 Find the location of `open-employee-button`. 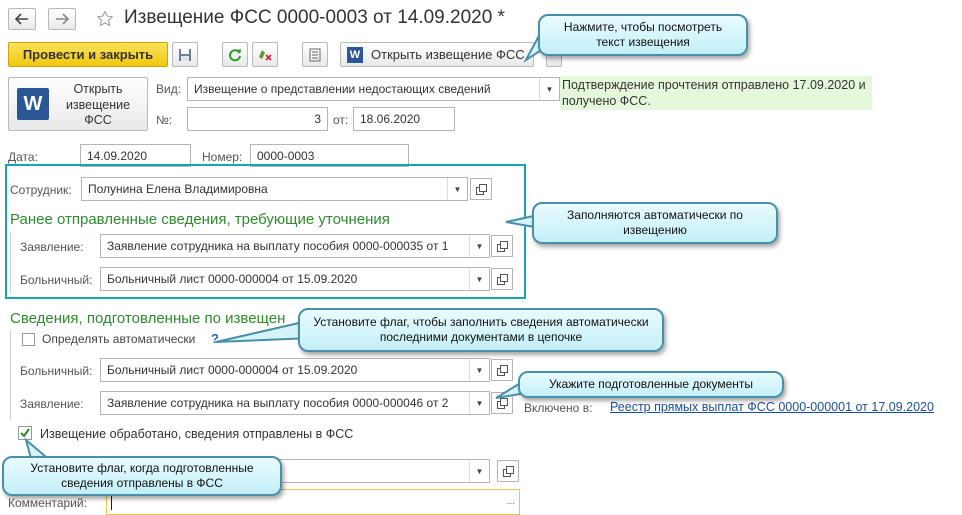

open-employee-button is located at coordinates (481, 189).